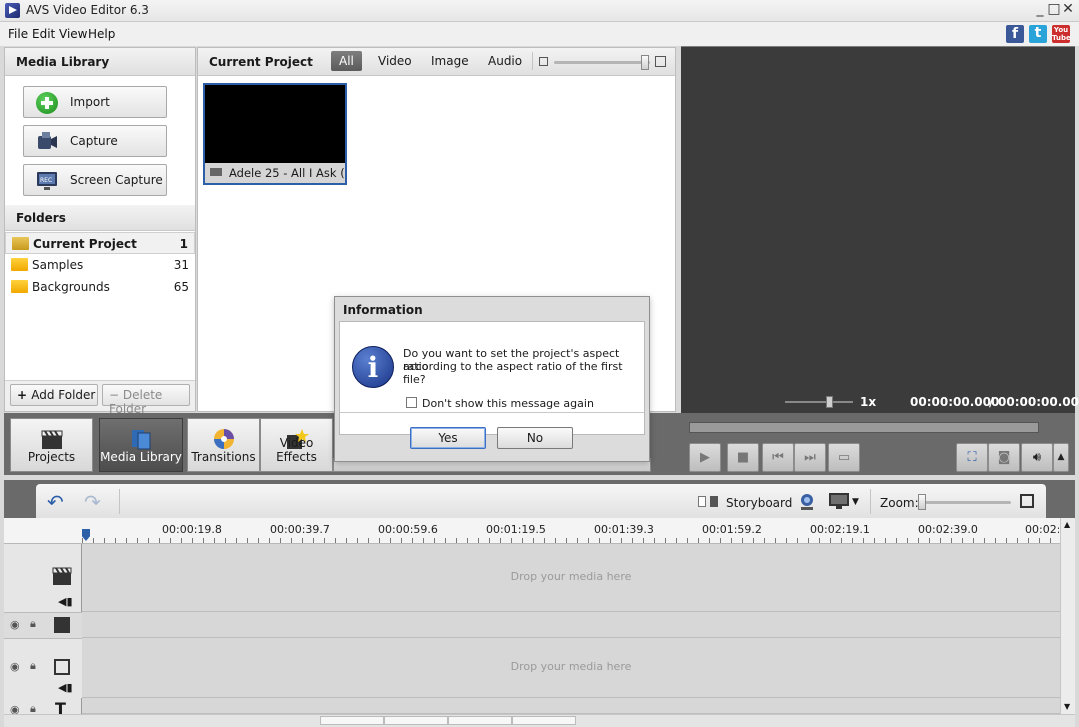 Image resolution: width=1079 pixels, height=727 pixels. I want to click on add-folder-label: Add Folder, so click(63, 395).